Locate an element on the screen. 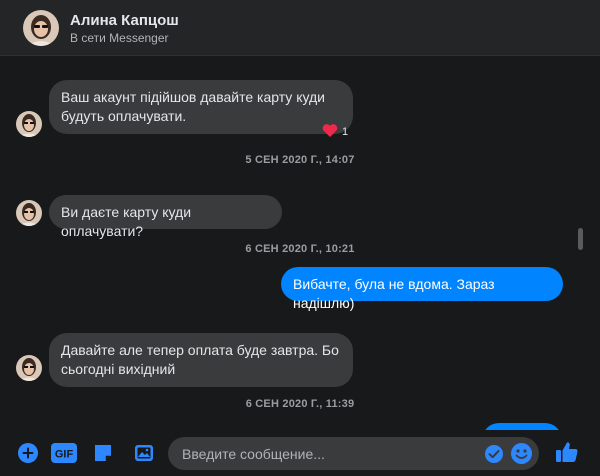 This screenshot has width=600, height=476. scrollbar-thumb is located at coordinates (580, 239).